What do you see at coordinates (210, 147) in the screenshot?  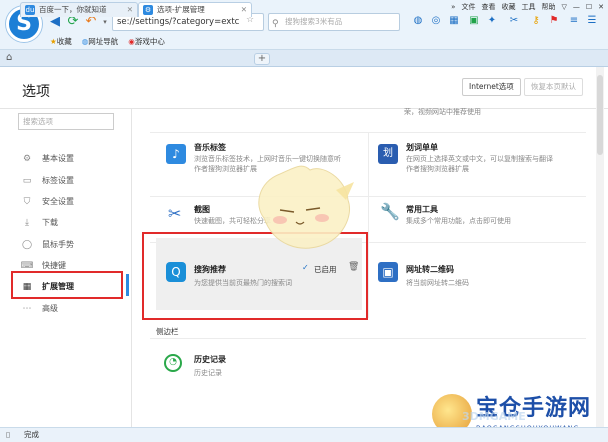 I see `extension-name: 音乐标签` at bounding box center [210, 147].